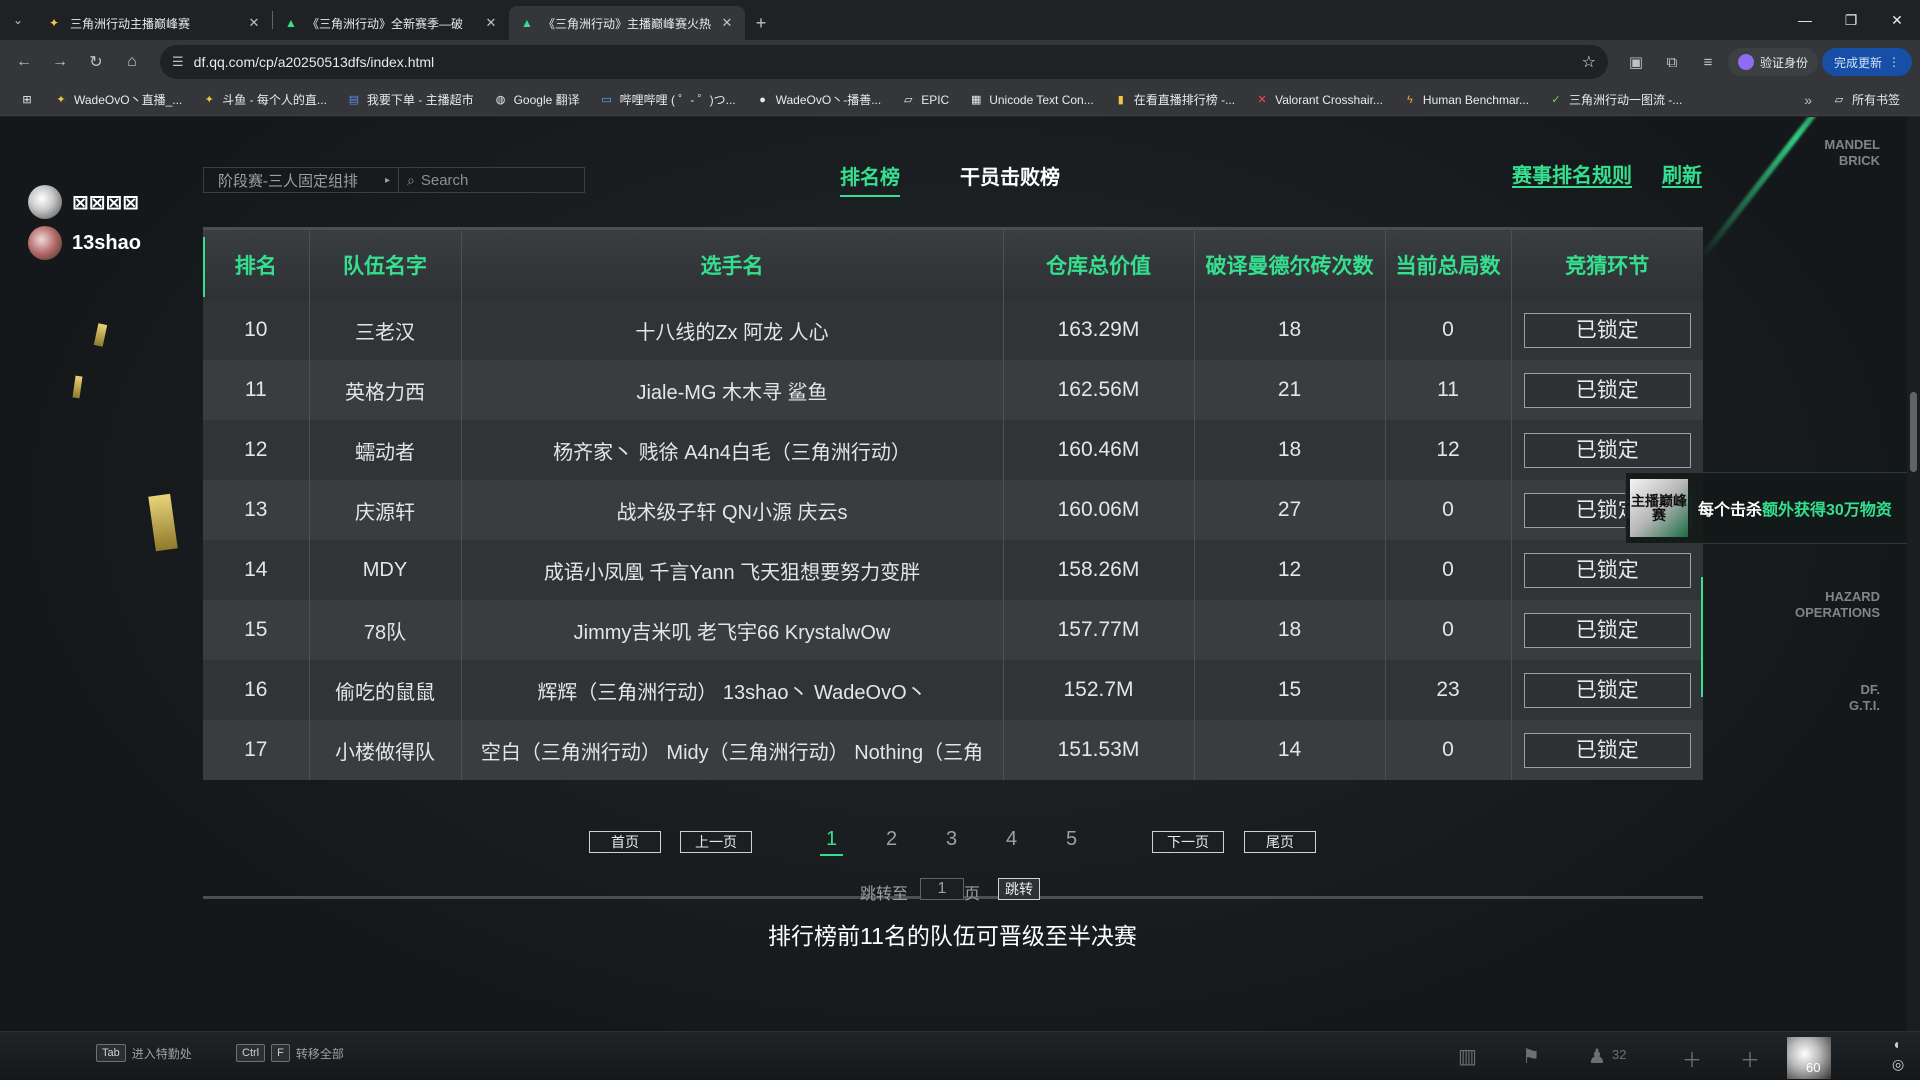 The height and width of the screenshot is (1080, 1920). Describe the element at coordinates (1010, 175) in the screenshot. I see `tab-kills: 干员击败榜` at that location.